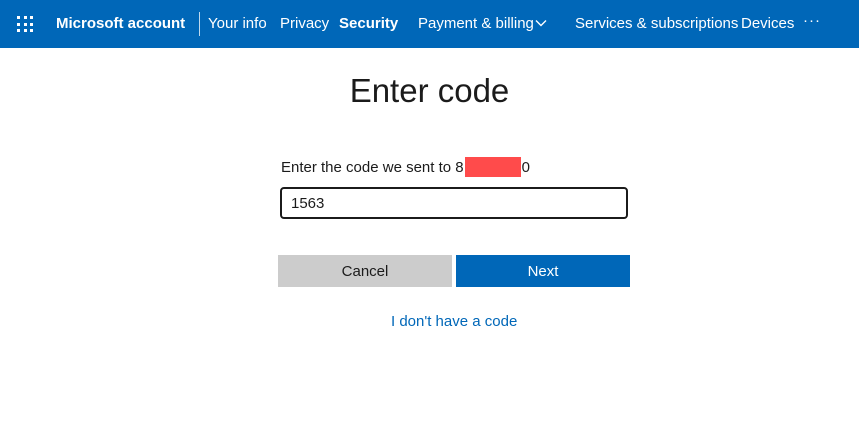 Image resolution: width=859 pixels, height=440 pixels. What do you see at coordinates (656, 23) in the screenshot?
I see `nav-services-subscriptions: Services & subscriptions` at bounding box center [656, 23].